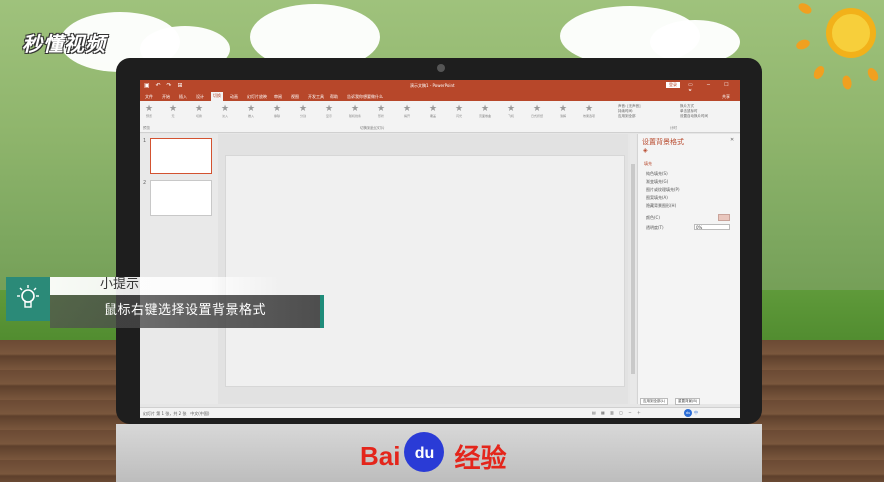  What do you see at coordinates (432, 85) in the screenshot?
I see `document-title: 演示文稿1 - PowerPoint` at bounding box center [432, 85].